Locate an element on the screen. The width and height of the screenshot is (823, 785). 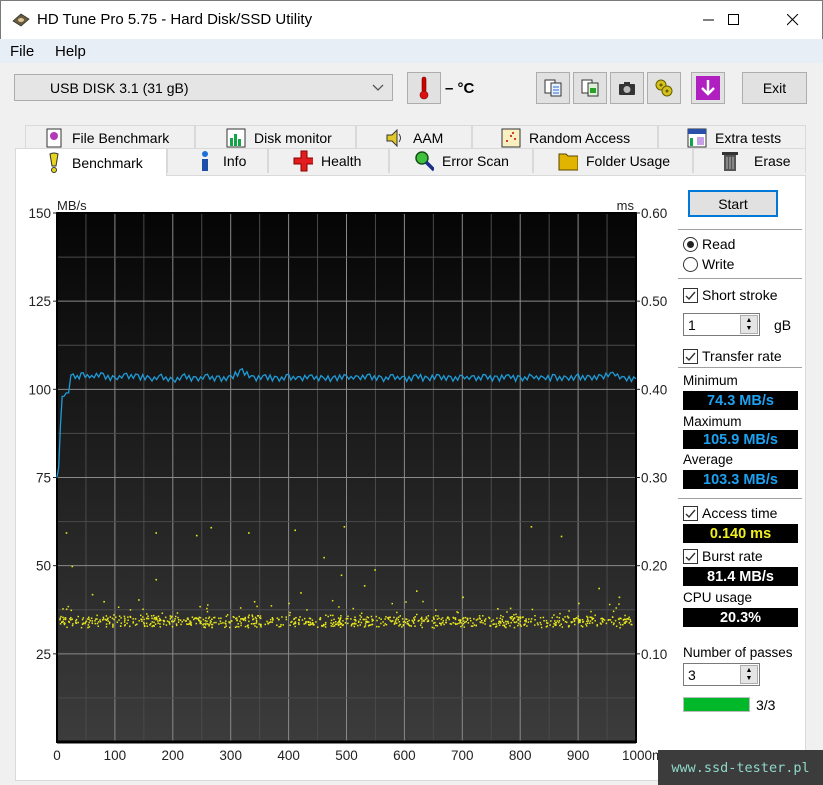
transfer-rate-checkbox: Transfer rate is located at coordinates (732, 356).